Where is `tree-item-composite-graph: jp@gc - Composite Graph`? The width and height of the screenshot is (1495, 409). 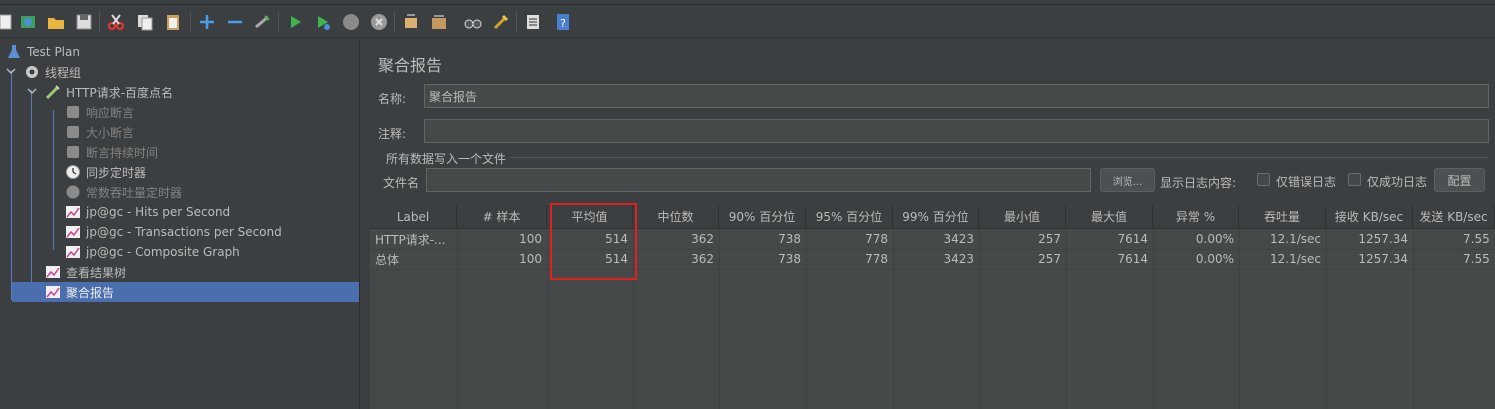
tree-item-composite-graph: jp@gc - Composite Graph is located at coordinates (152, 252).